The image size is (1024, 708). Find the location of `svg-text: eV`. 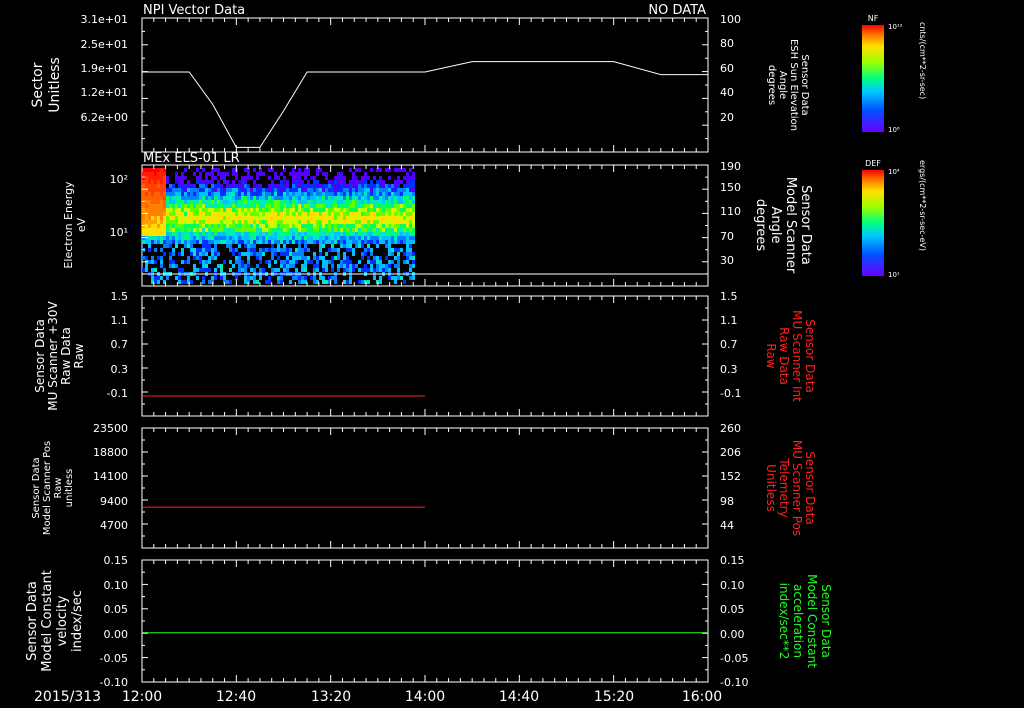

svg-text: eV is located at coordinates (81, 224).